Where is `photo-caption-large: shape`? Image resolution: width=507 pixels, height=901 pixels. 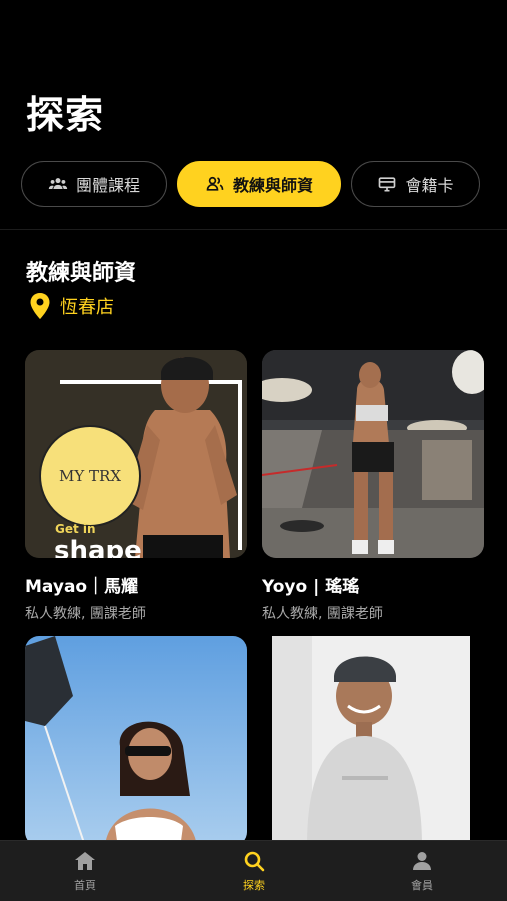 photo-caption-large: shape is located at coordinates (98, 547).